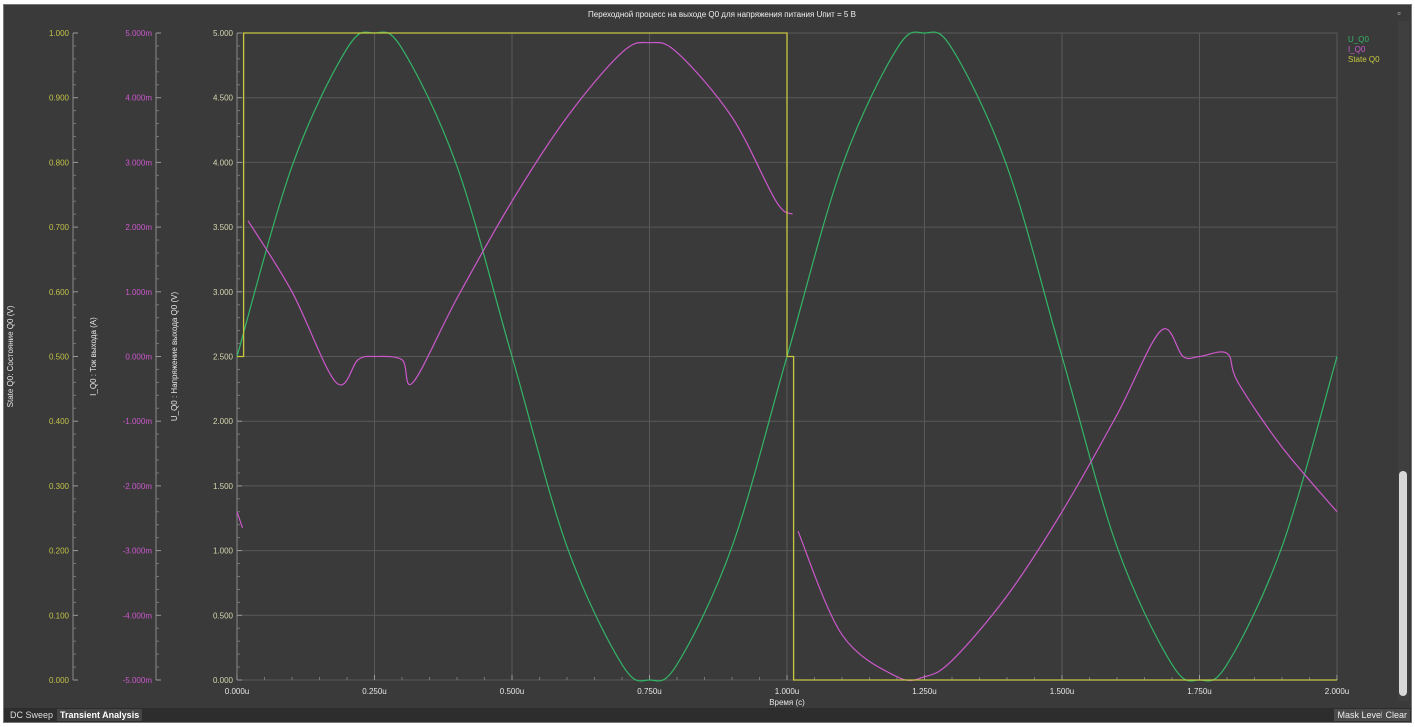 The height and width of the screenshot is (727, 1415). I want to click on y-axis-label: I_Q0 : Ток выхода (A), so click(93, 356).